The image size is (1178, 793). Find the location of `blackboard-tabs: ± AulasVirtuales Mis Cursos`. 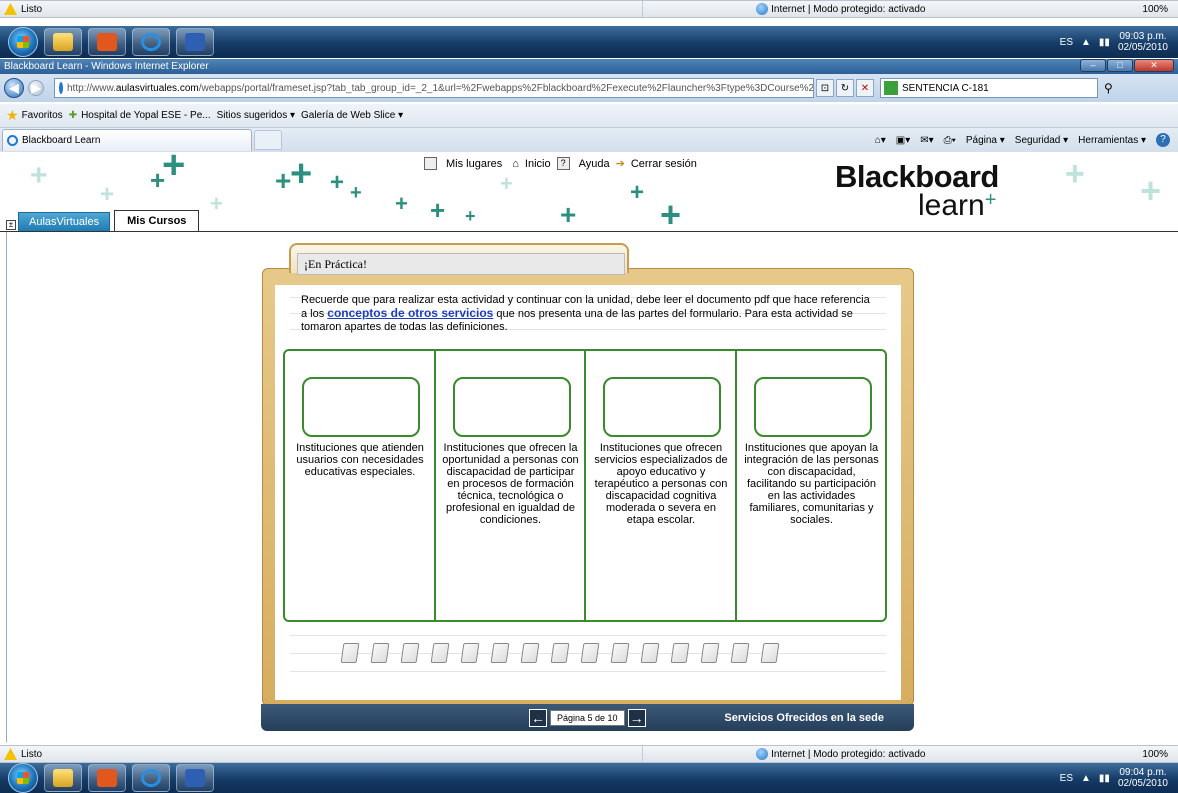

blackboard-tabs: ± AulasVirtuales Mis Cursos is located at coordinates (103, 221).